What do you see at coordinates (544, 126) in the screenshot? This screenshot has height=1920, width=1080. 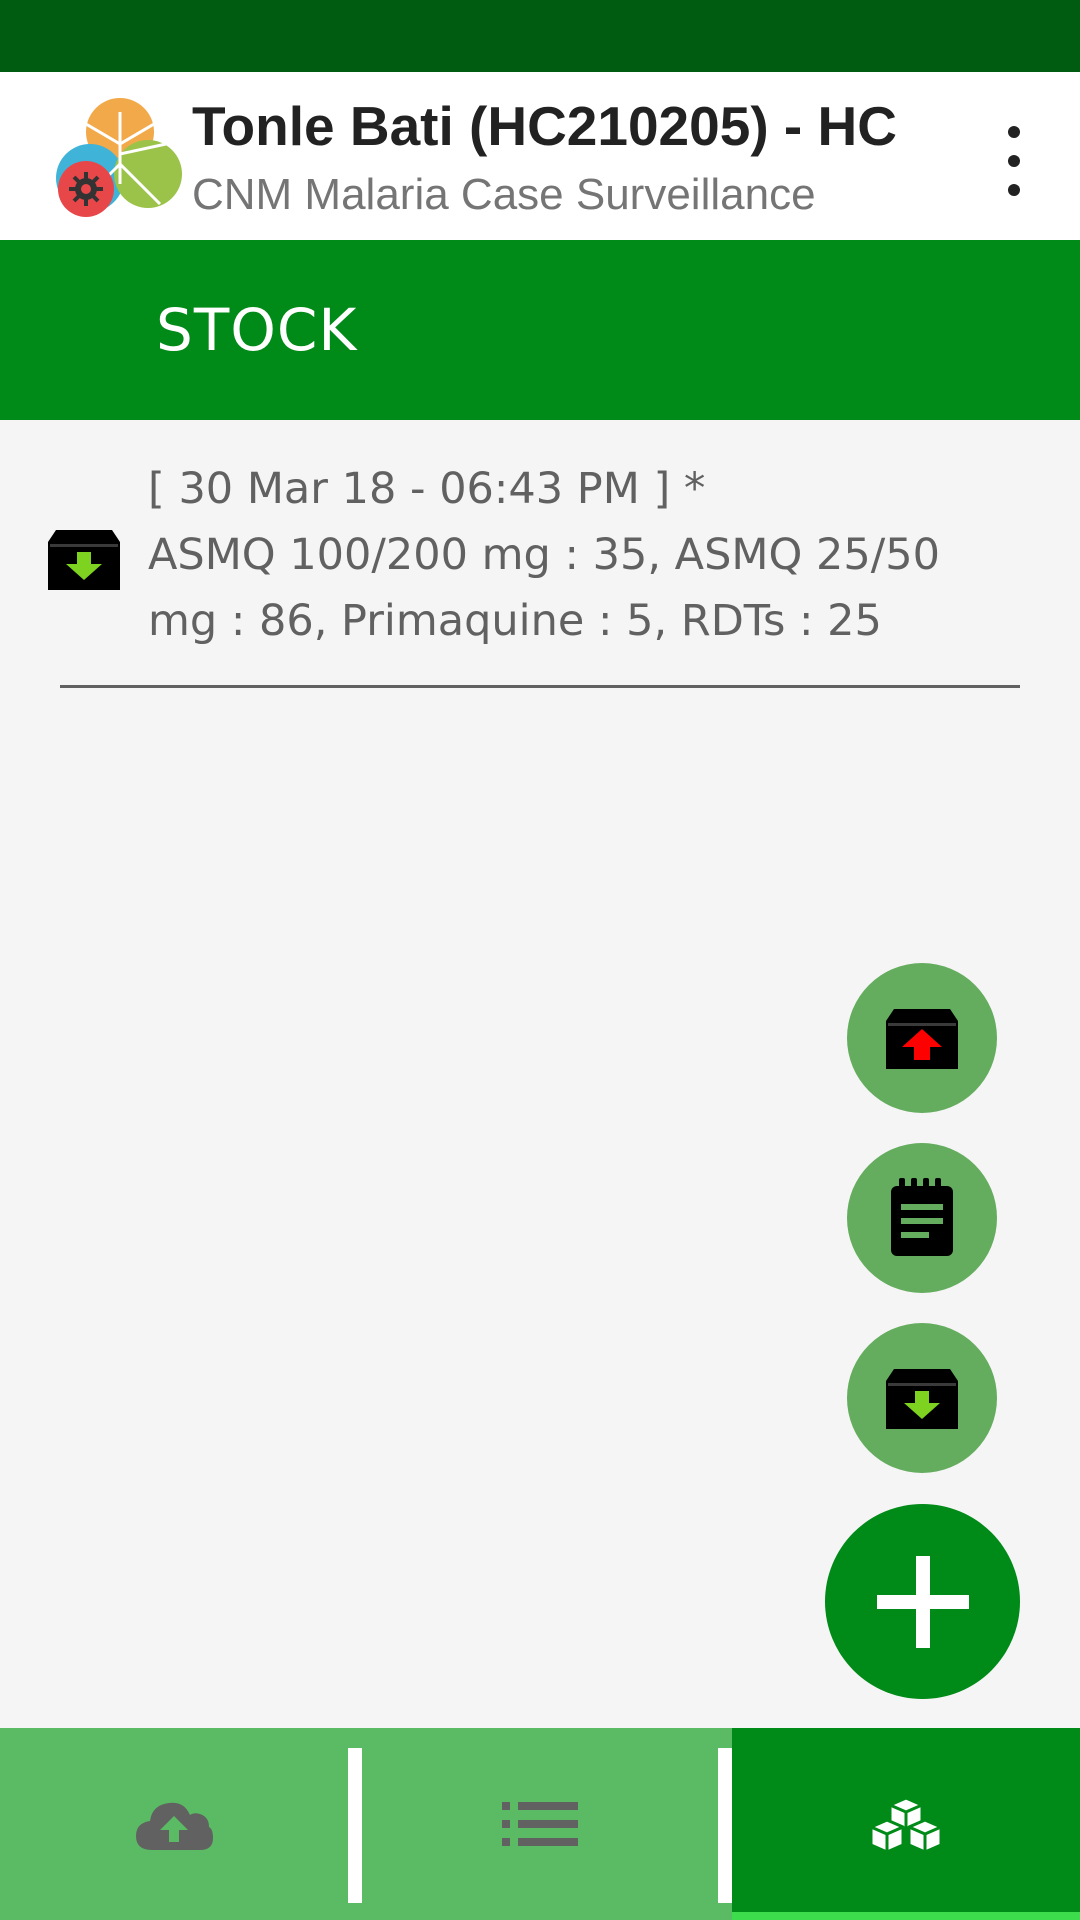 I see `app-title: Tonle Bati (HC210205) - HC` at bounding box center [544, 126].